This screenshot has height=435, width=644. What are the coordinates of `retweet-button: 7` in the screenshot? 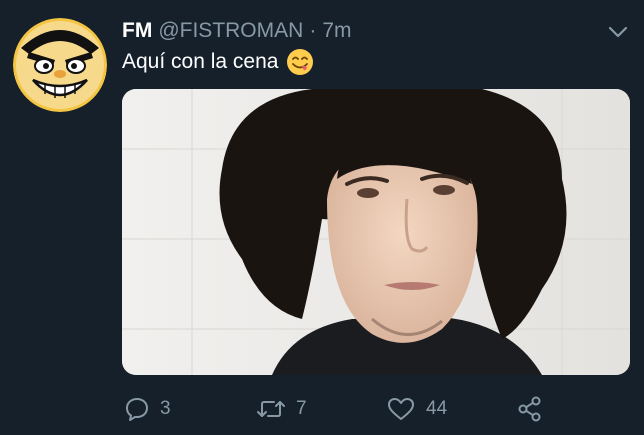 It's located at (281, 409).